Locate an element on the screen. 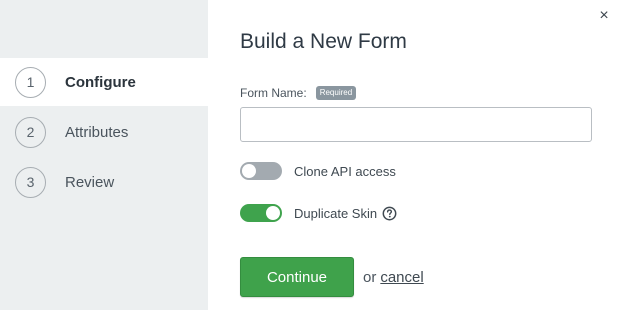 The width and height of the screenshot is (622, 310). clone-api-toggle is located at coordinates (261, 171).